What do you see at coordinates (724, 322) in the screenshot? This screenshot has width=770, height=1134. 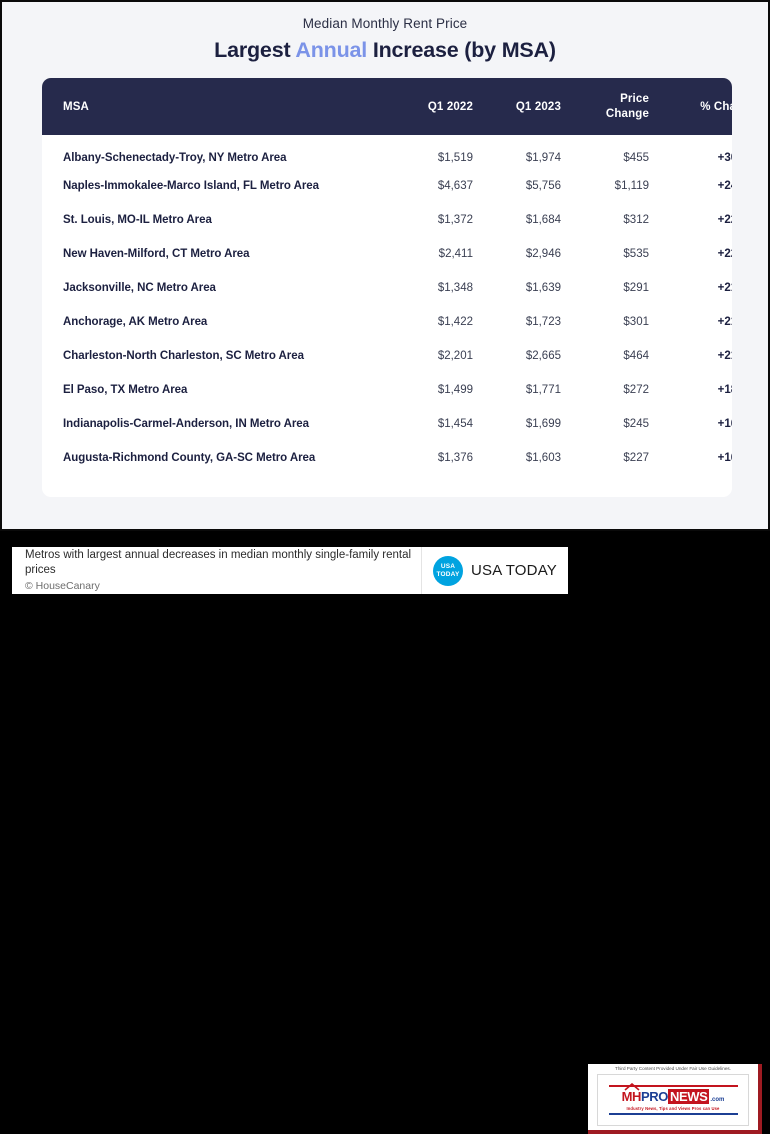 I see `row-pct-change: +21.2%` at bounding box center [724, 322].